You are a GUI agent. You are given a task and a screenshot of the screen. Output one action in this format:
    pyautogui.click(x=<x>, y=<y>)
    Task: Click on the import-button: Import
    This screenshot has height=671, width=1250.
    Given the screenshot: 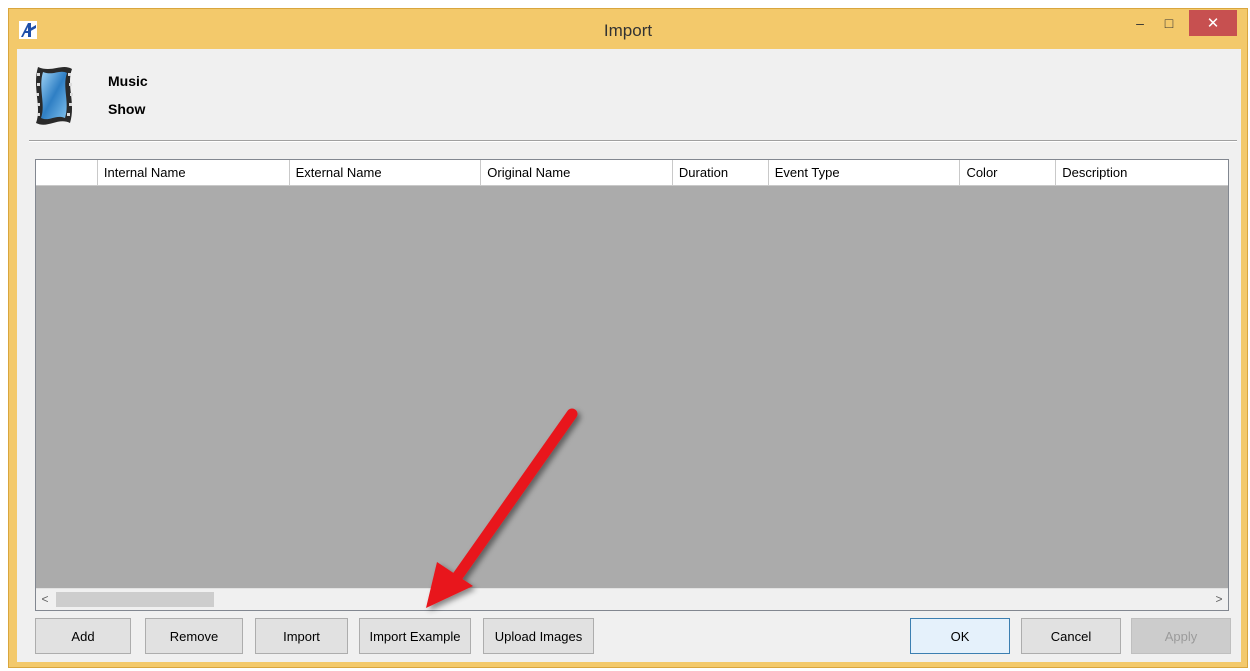 What is the action you would take?
    pyautogui.click(x=301, y=636)
    